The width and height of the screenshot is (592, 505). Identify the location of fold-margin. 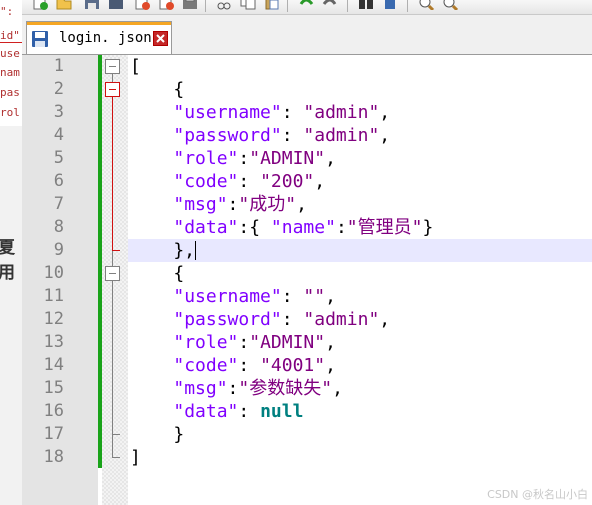
(115, 280).